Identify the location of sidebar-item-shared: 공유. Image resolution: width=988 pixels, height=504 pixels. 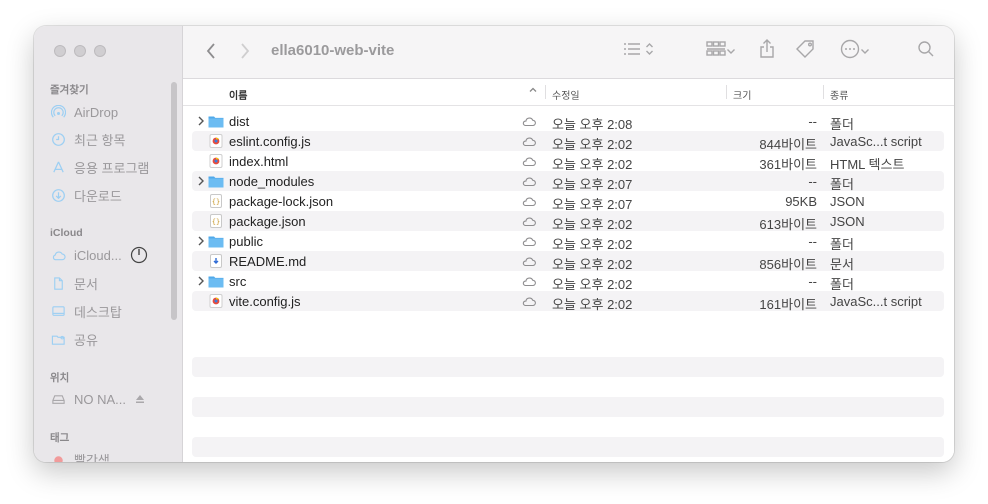
(74, 339).